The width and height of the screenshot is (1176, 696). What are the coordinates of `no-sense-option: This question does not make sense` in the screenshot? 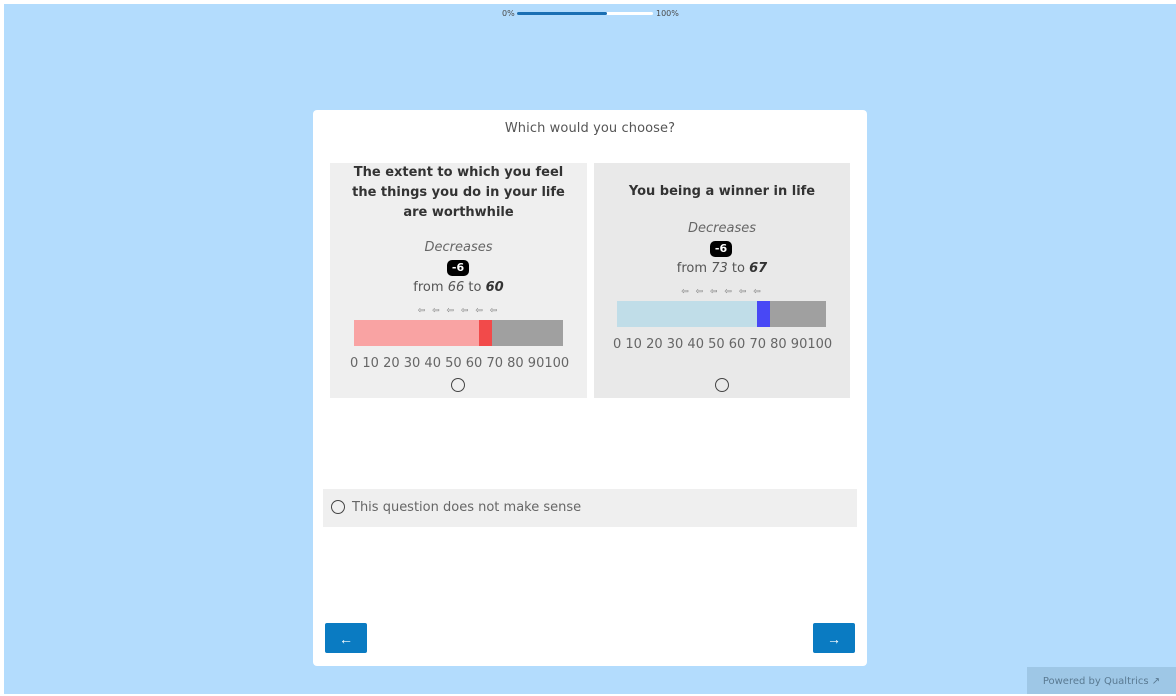 It's located at (590, 508).